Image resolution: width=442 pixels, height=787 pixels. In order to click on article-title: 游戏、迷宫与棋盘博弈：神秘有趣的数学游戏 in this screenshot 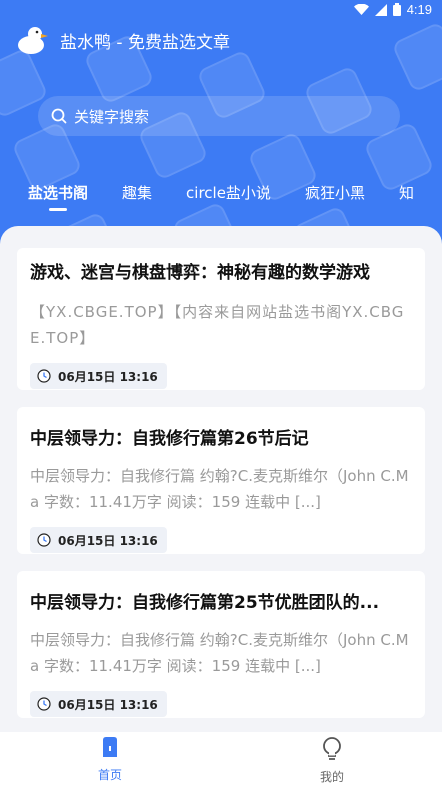, I will do `click(200, 273)`.